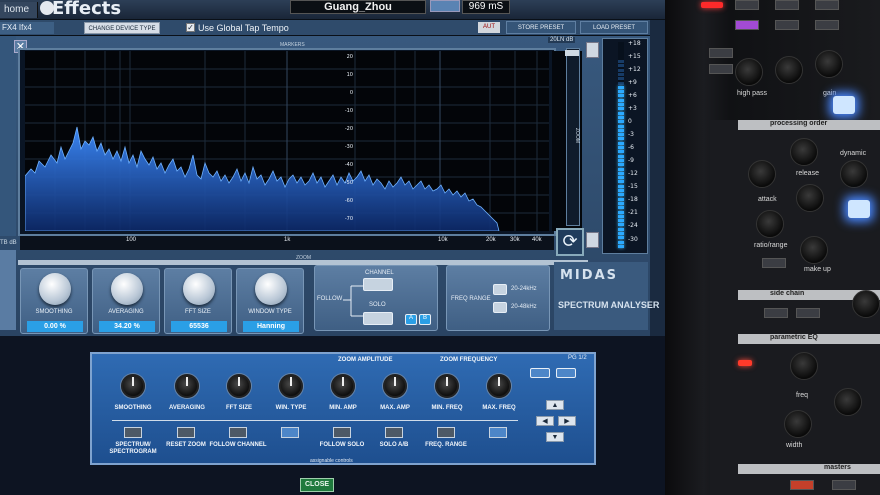 This screenshot has width=880, height=495. I want to click on left-edge-control, so click(8, 290).